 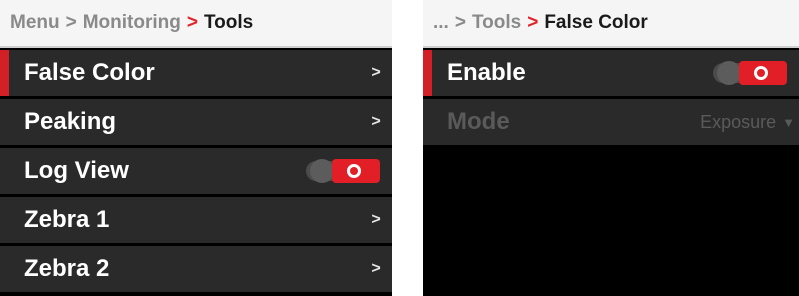 What do you see at coordinates (196, 122) in the screenshot?
I see `menu-item-peaking: Peaking >` at bounding box center [196, 122].